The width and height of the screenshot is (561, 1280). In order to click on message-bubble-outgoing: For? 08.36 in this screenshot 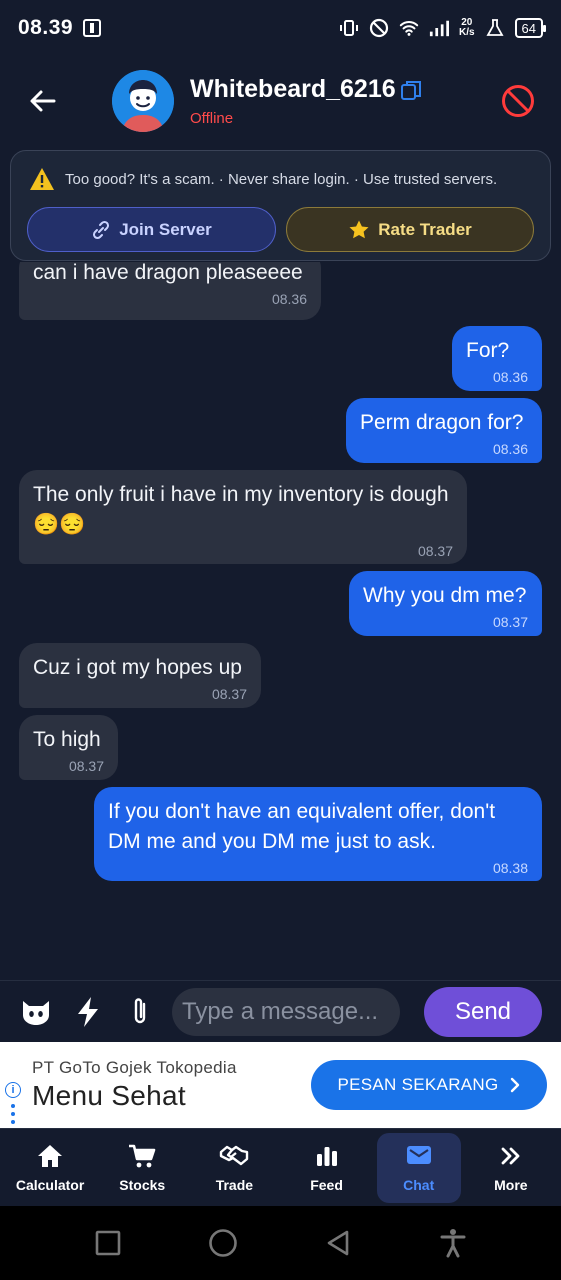, I will do `click(497, 358)`.